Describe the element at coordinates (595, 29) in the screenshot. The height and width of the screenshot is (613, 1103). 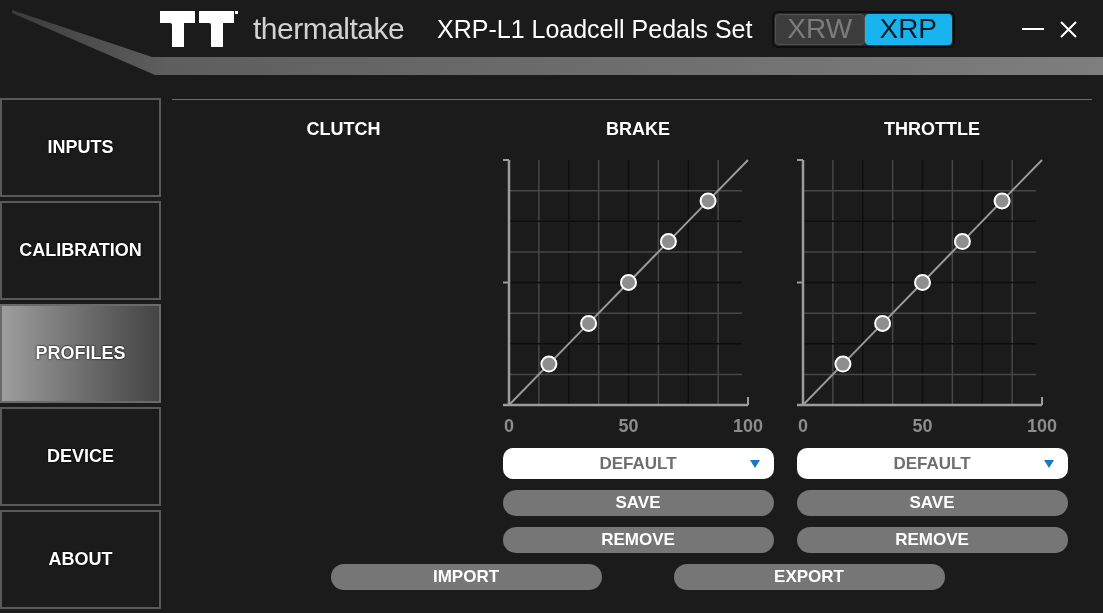
I see `window-title: XRP-L1 Loadcell Pedals Set` at that location.